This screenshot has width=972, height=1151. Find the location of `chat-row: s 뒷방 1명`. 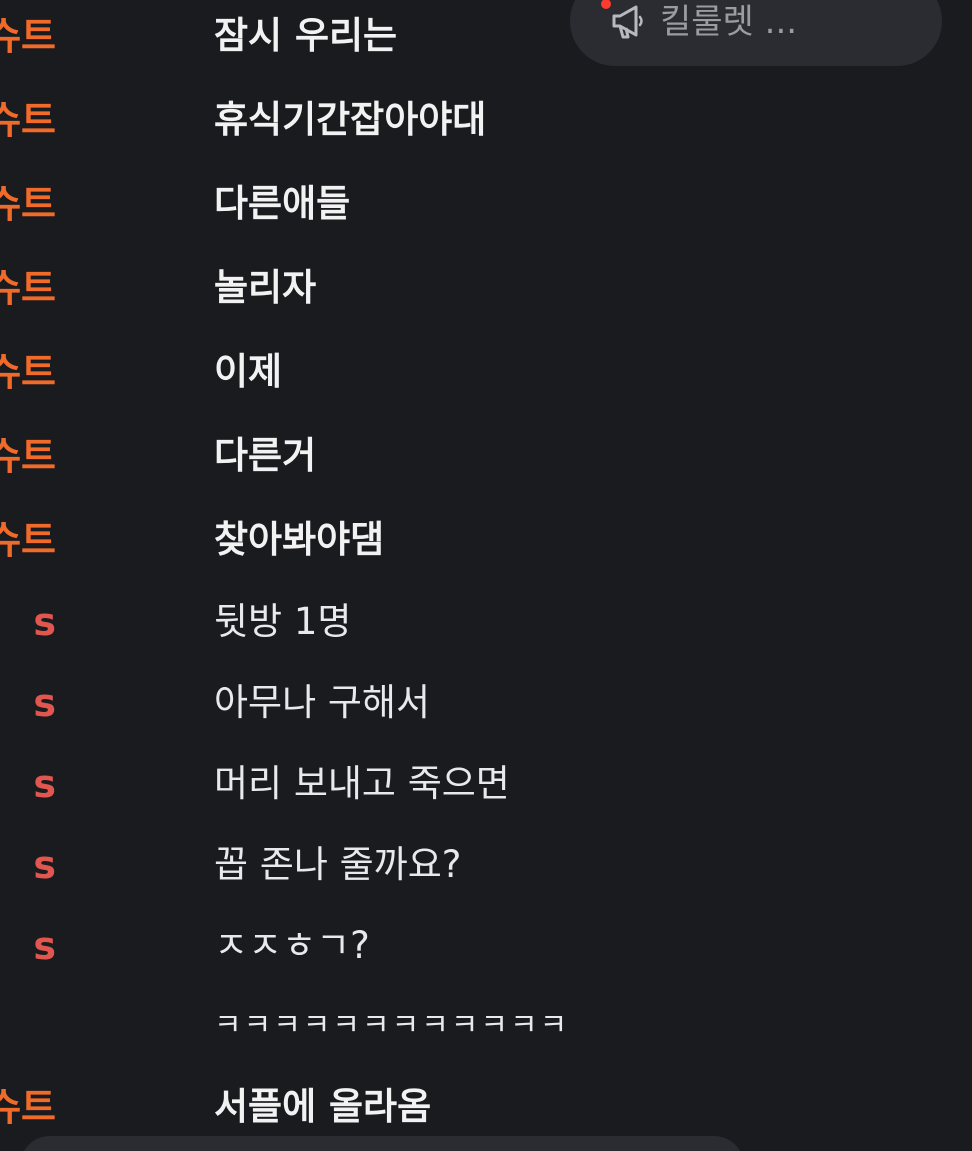

chat-row: s 뒷방 1명 is located at coordinates (486, 626).